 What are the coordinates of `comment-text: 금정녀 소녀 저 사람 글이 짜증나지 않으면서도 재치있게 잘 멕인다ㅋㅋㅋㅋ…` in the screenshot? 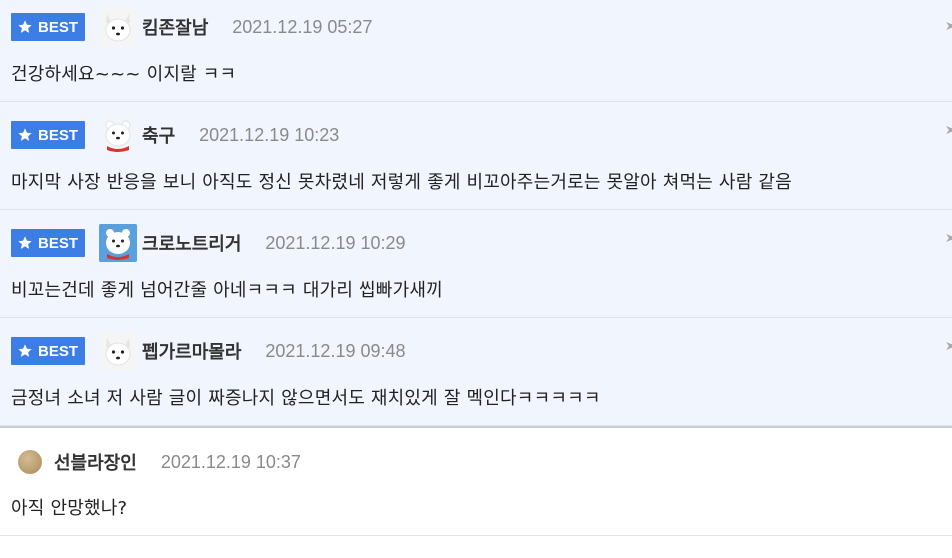 It's located at (306, 398).